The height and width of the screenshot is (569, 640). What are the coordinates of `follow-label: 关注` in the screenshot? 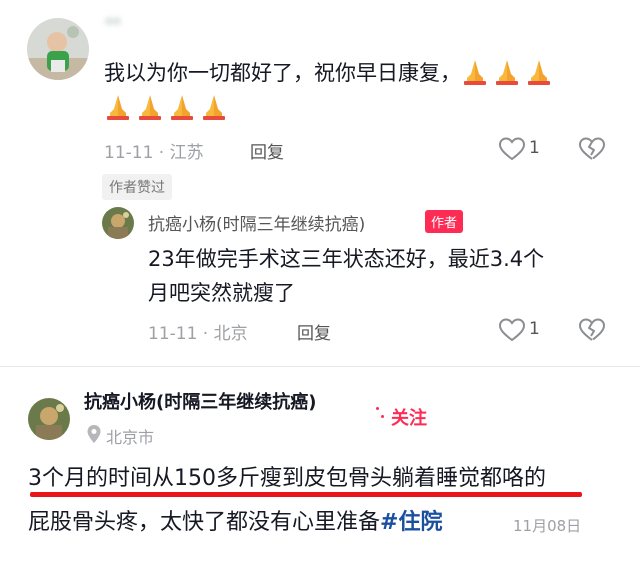 It's located at (409, 418).